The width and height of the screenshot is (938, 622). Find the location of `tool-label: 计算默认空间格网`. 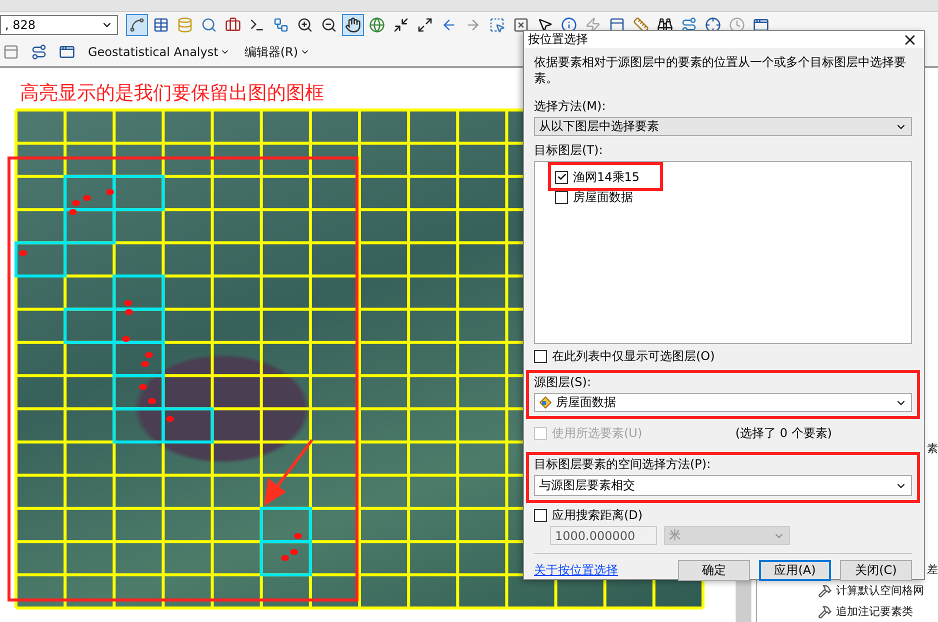

tool-label: 计算默认空间格网 is located at coordinates (880, 590).